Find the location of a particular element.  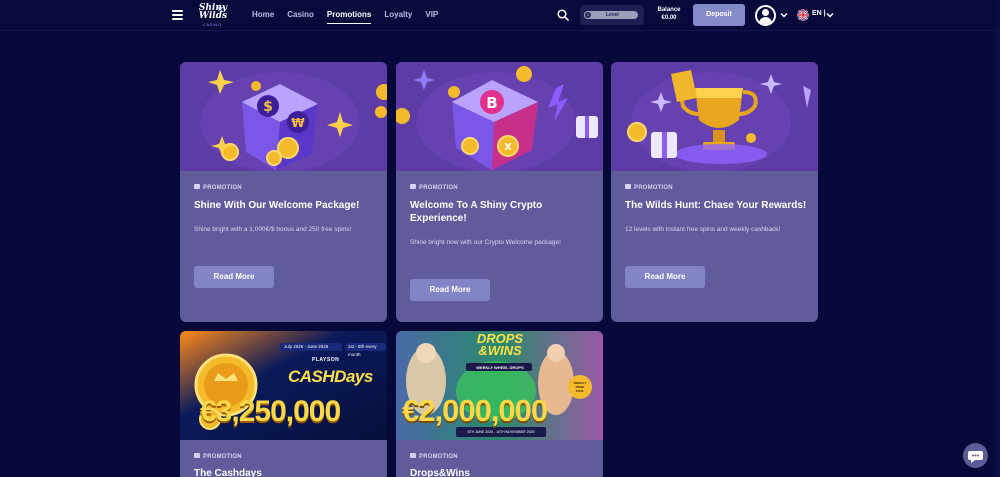

promo-title: The Wilds Hunt: Chase Your Rewards! is located at coordinates (716, 205).